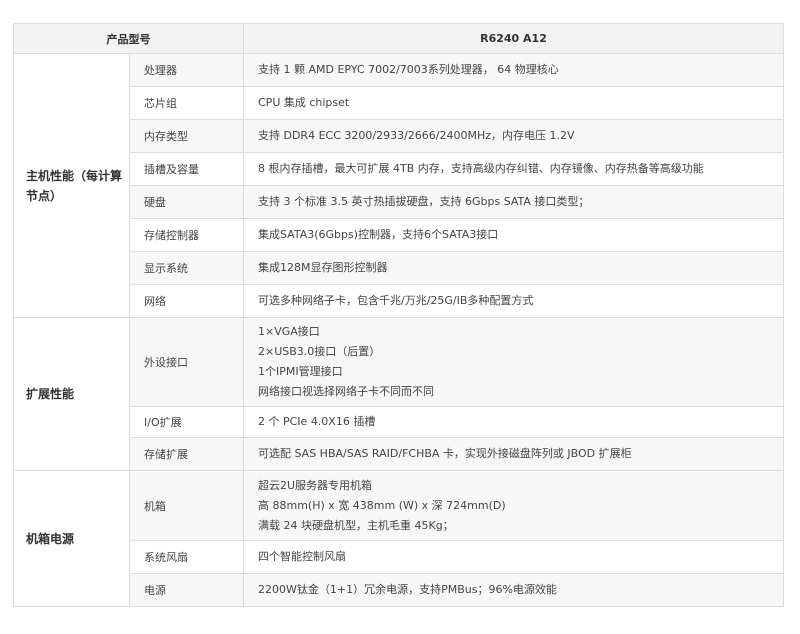 The width and height of the screenshot is (800, 634). I want to click on spec-value-cell: 支持 3 个标准 3.5 英寸热插拔硬盘，支持 6Gbps SATA 接口类型；, so click(513, 202).